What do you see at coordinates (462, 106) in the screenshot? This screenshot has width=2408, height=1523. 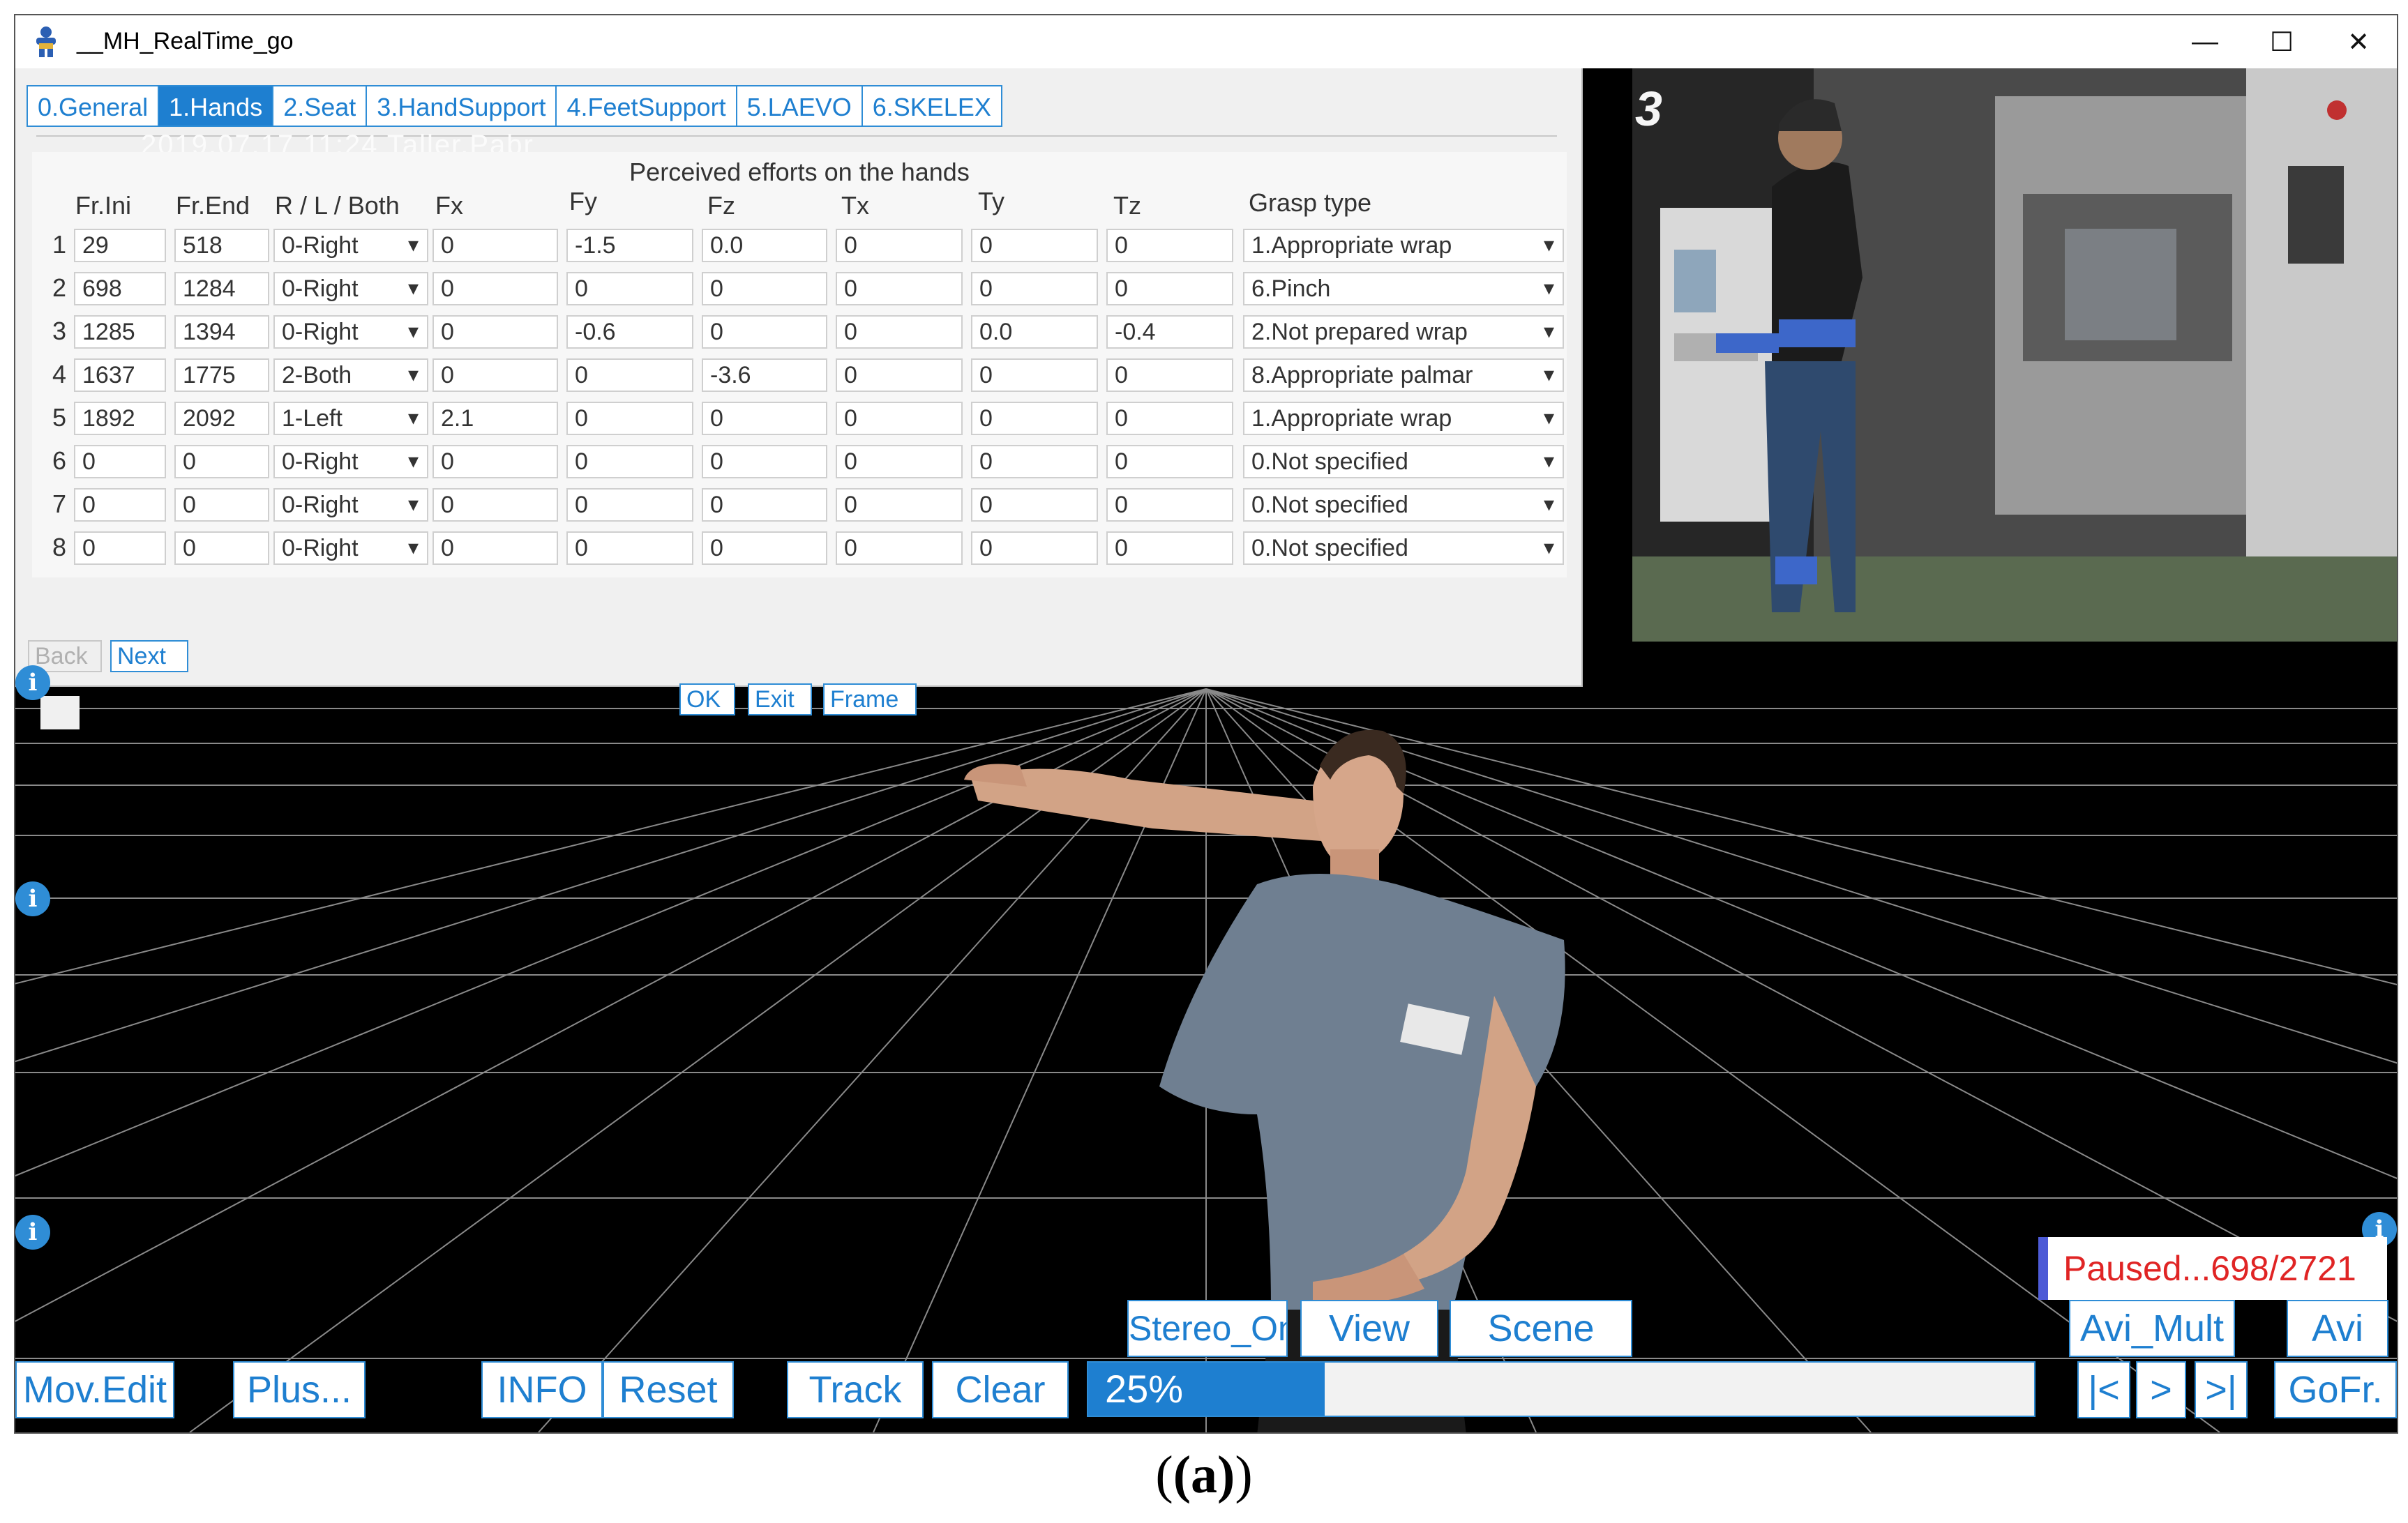 I see `tab-hand-support: 3.HandSupport` at bounding box center [462, 106].